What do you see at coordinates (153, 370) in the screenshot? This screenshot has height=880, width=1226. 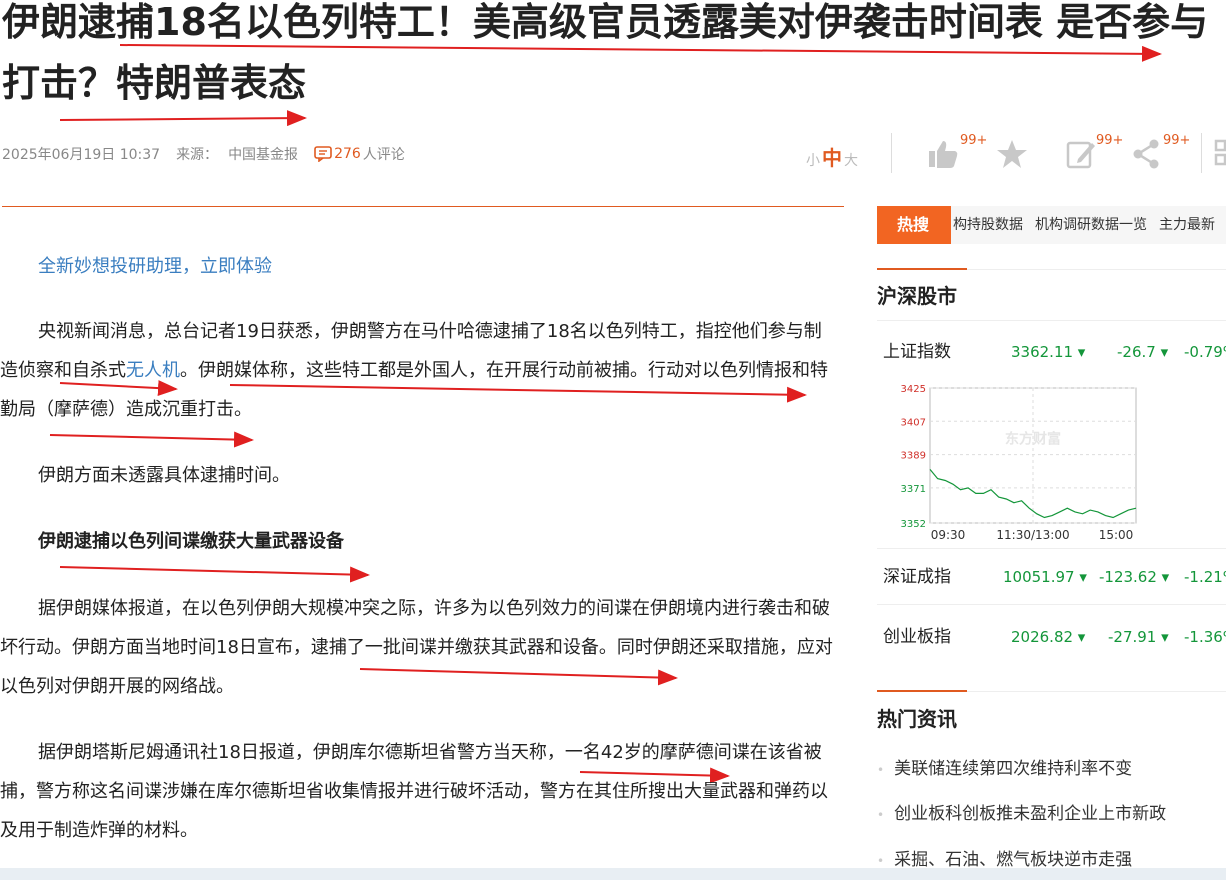 I see `drone-link: 无人机` at bounding box center [153, 370].